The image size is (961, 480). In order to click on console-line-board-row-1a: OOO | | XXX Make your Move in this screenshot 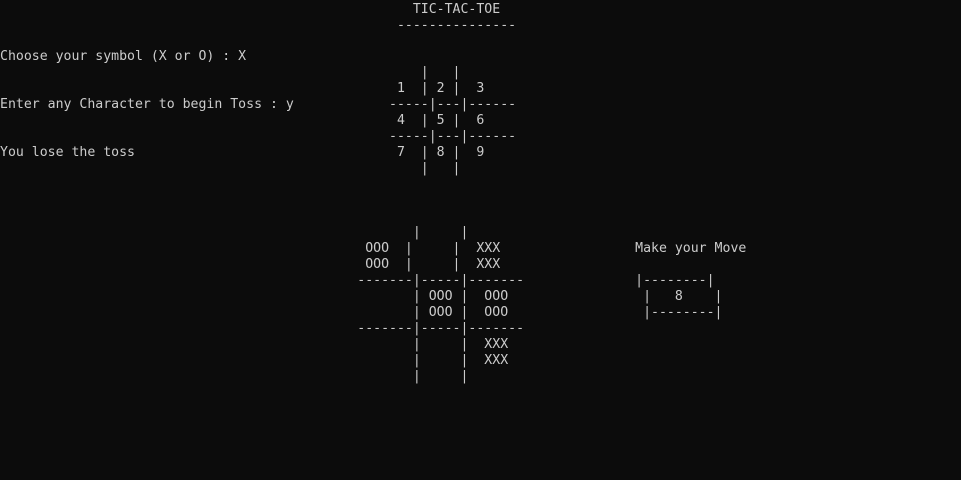, I will do `click(373, 248)`.